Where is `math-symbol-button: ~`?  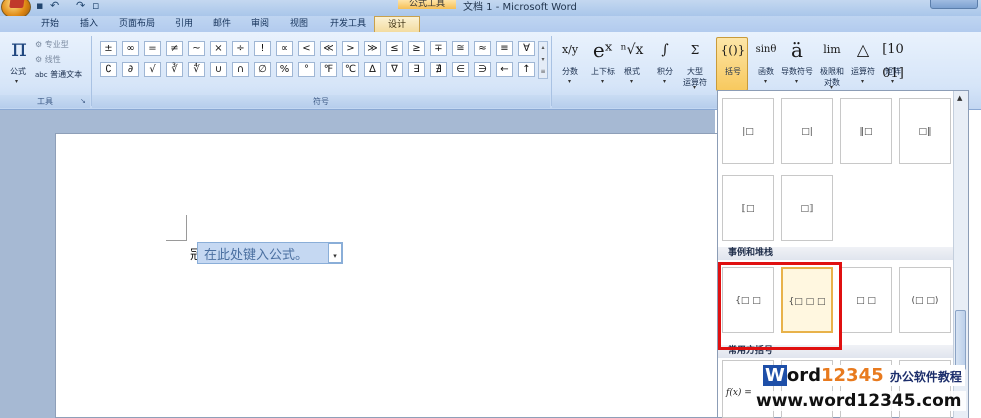 math-symbol-button: ~ is located at coordinates (196, 48).